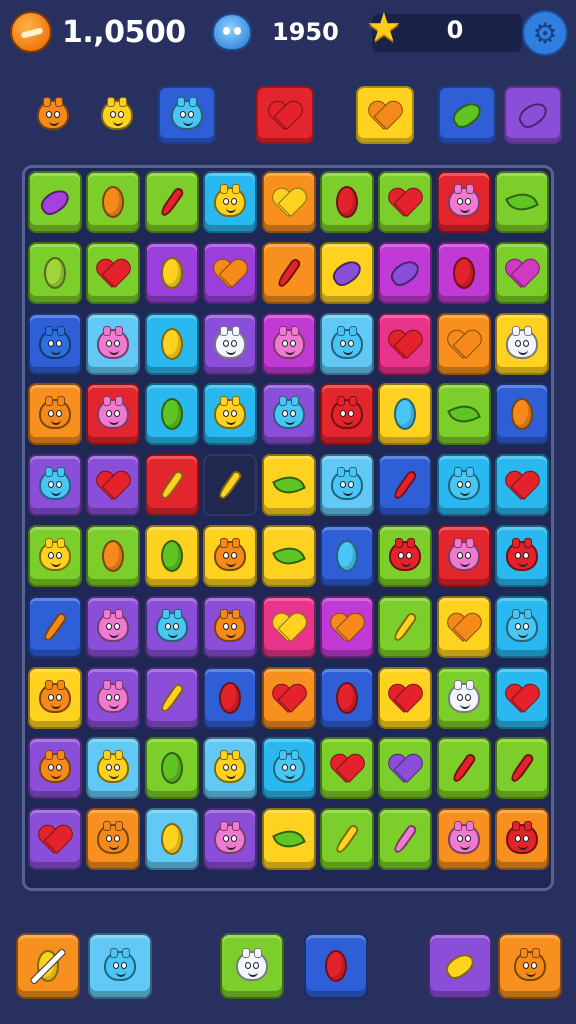 This screenshot has height=1024, width=576. Describe the element at coordinates (460, 966) in the screenshot. I see `banana-boost-button` at that location.